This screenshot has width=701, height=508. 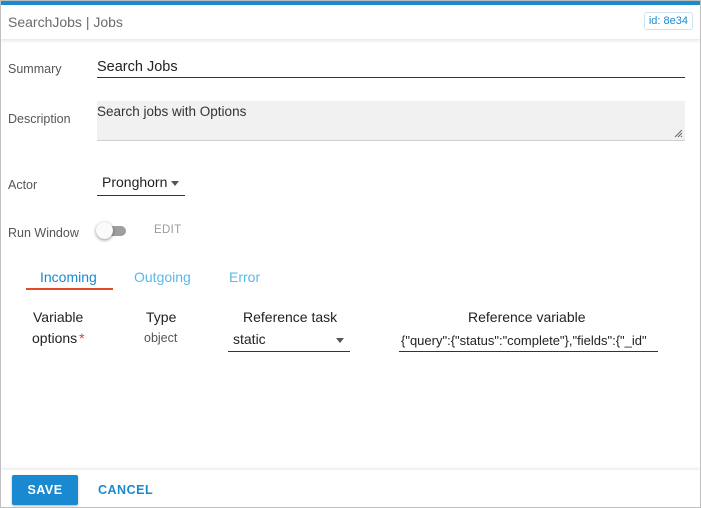 I want to click on description-value: Search jobs with Options, so click(x=172, y=111).